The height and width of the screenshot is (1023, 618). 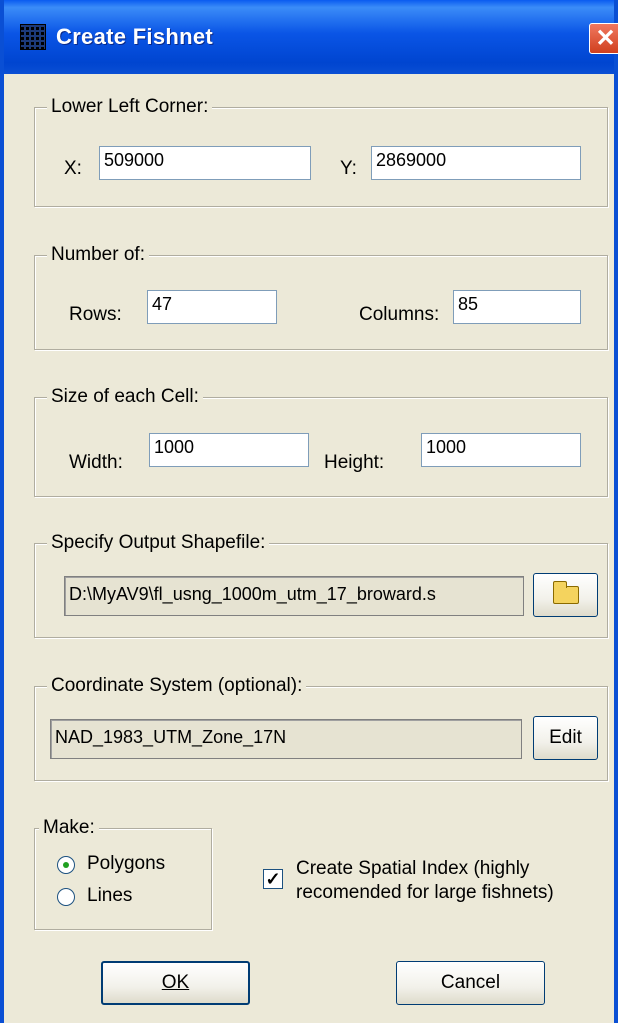 What do you see at coordinates (73, 168) in the screenshot?
I see `x-label: X:` at bounding box center [73, 168].